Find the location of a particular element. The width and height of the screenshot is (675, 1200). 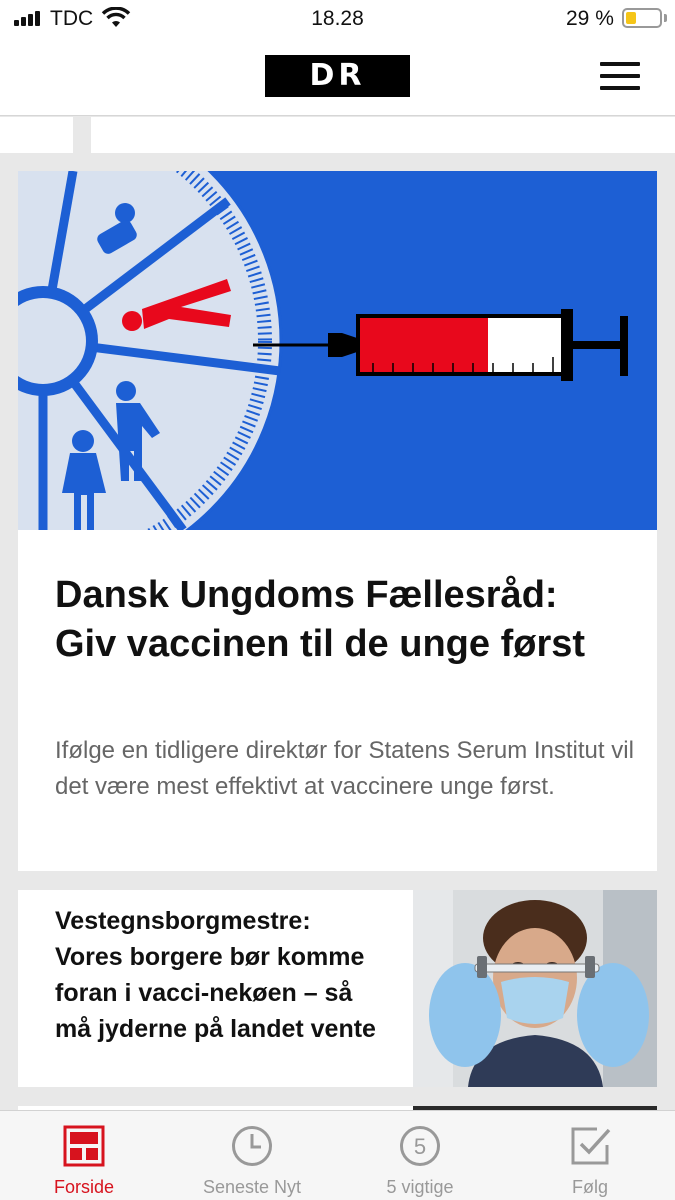

tab-label: 5 vigtige is located at coordinates (420, 1187).